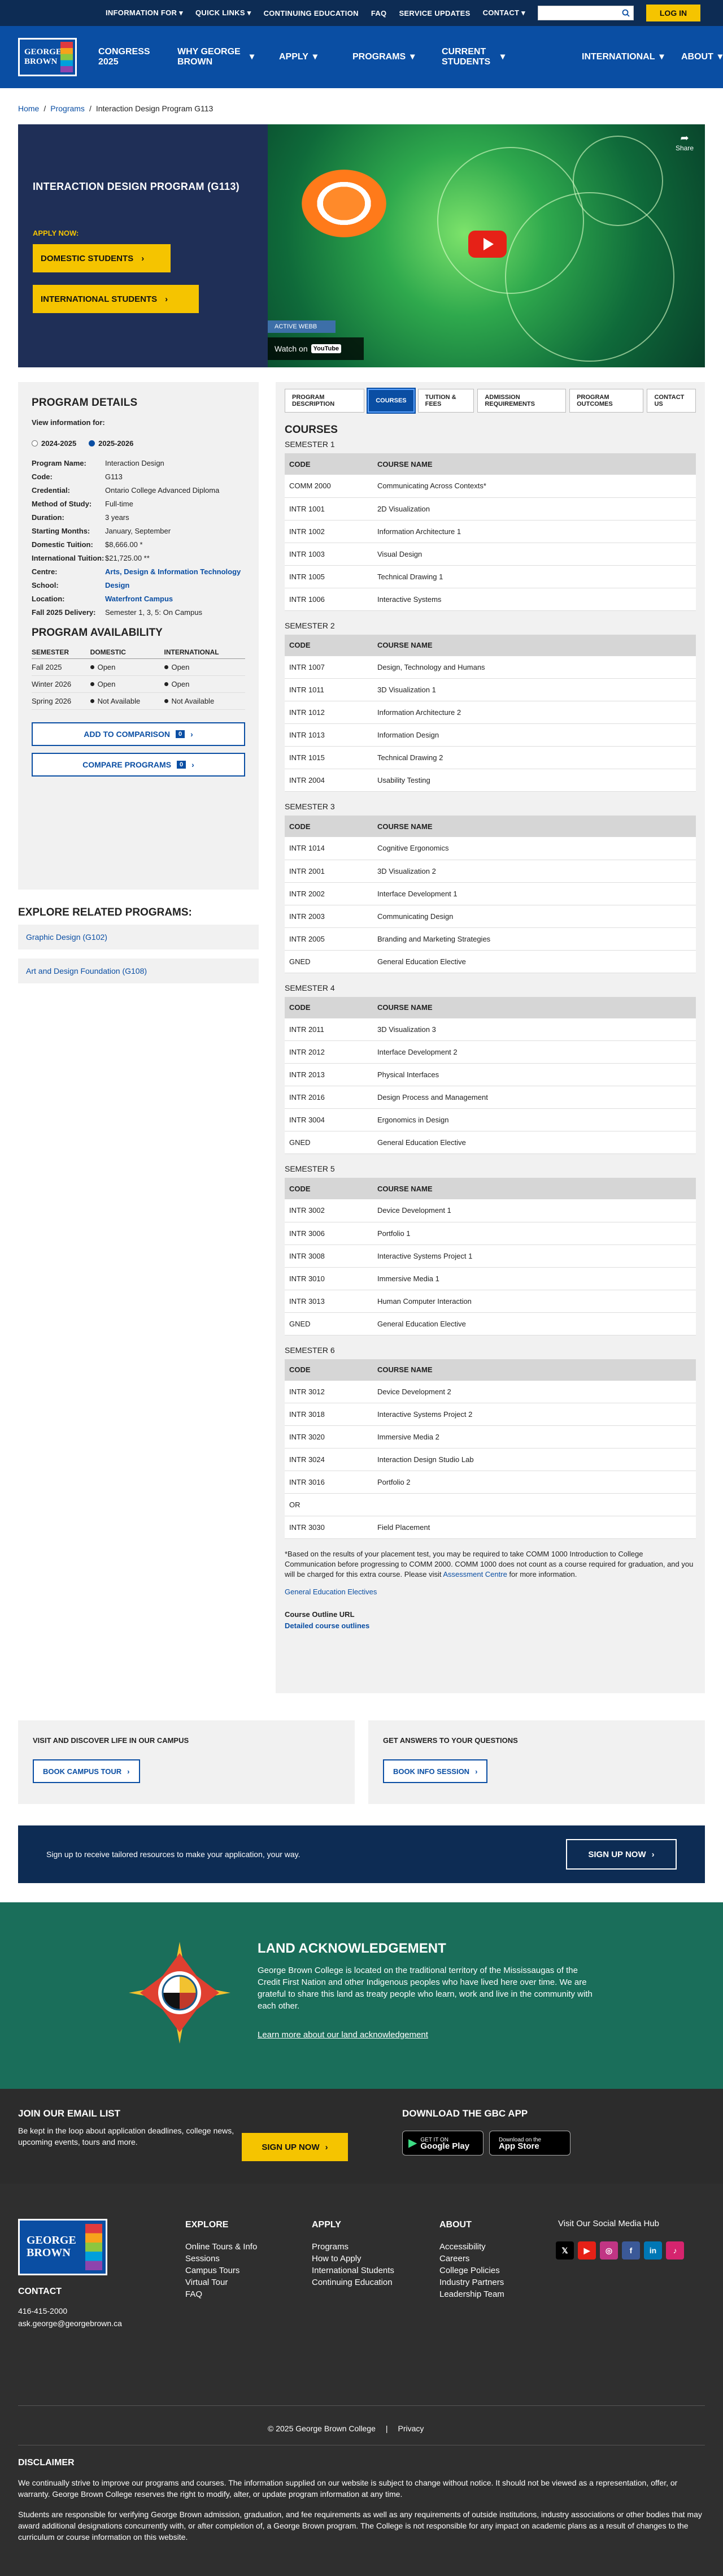 The image size is (723, 2576). Describe the element at coordinates (325, 401) in the screenshot. I see `tab-program-description: PROGRAM DESCRIPTION` at that location.